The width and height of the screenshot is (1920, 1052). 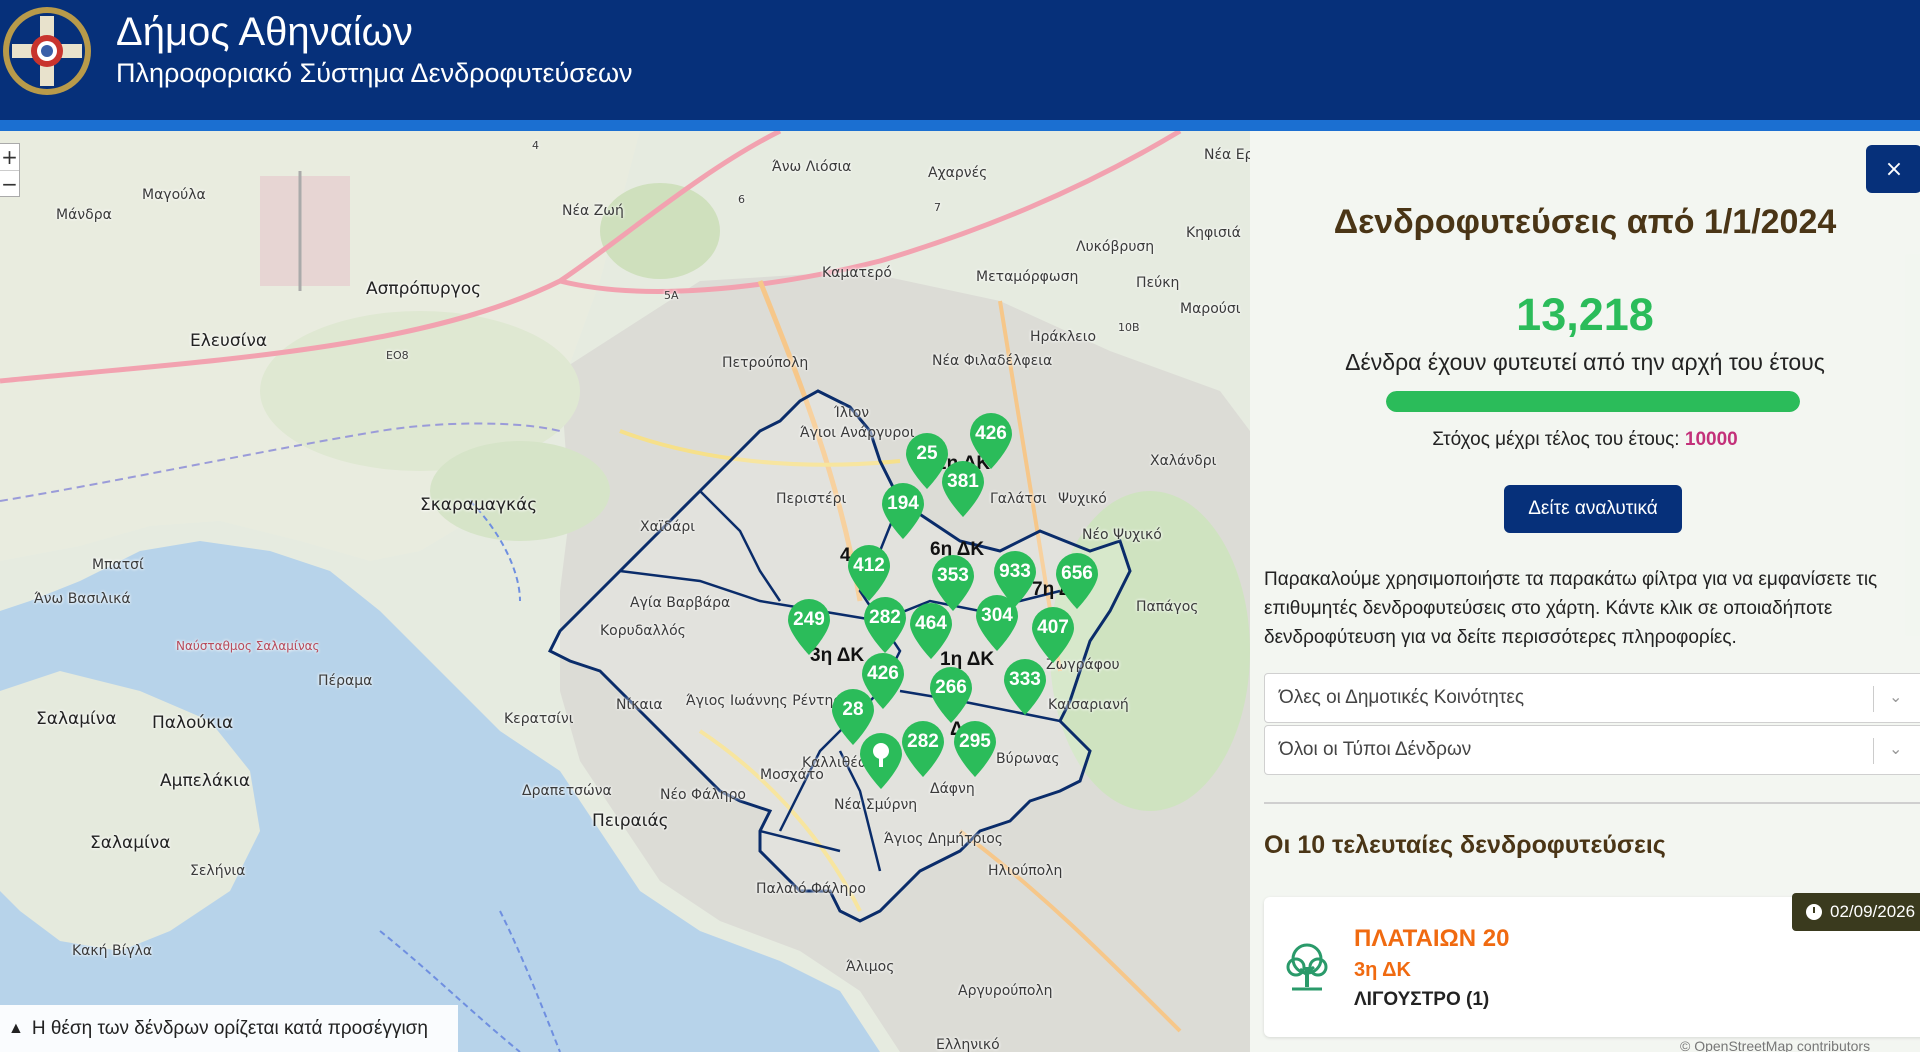 I want to click on place-label: Άνω Βασιλικά, so click(x=82, y=599).